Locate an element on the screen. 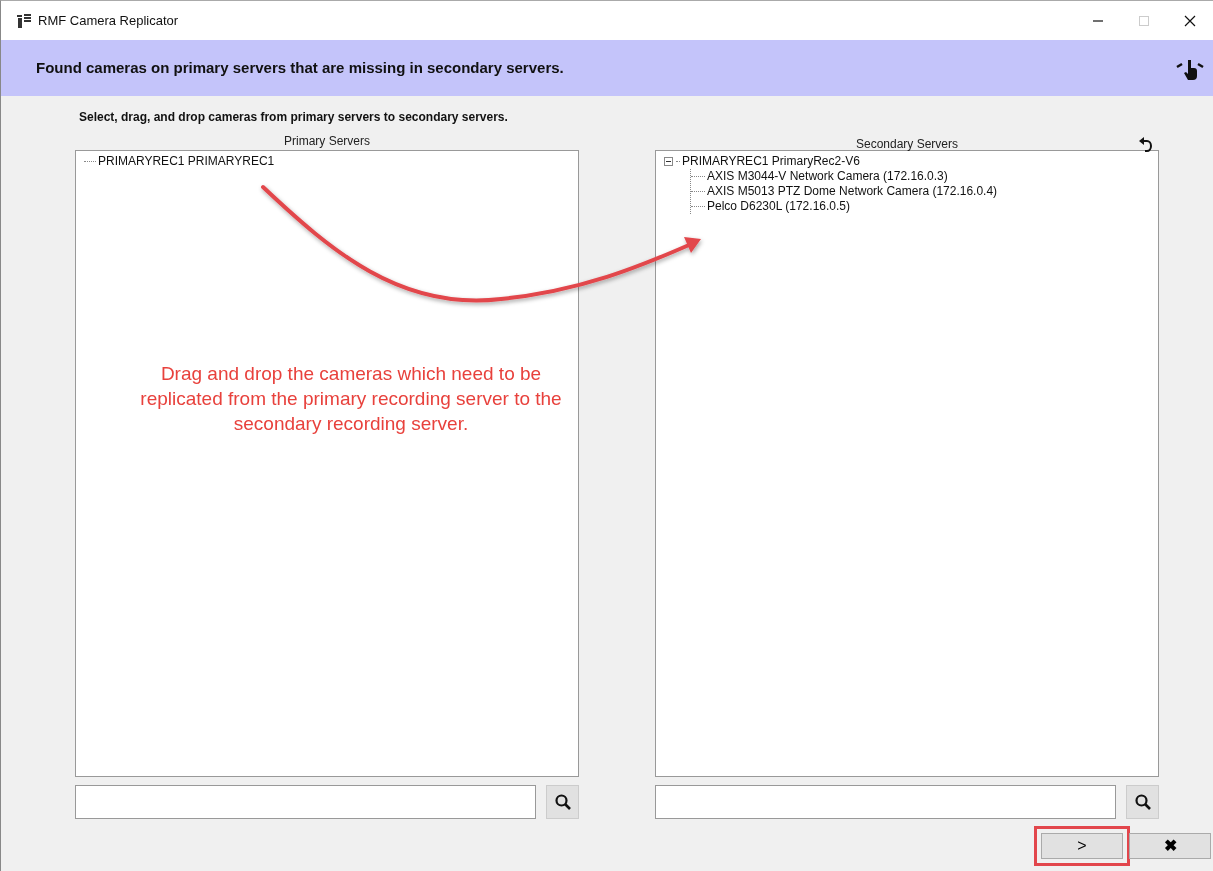 The width and height of the screenshot is (1213, 871). instruction-text: Select, drag, and drop cameras from primary servers to secondary servers. is located at coordinates (294, 117).